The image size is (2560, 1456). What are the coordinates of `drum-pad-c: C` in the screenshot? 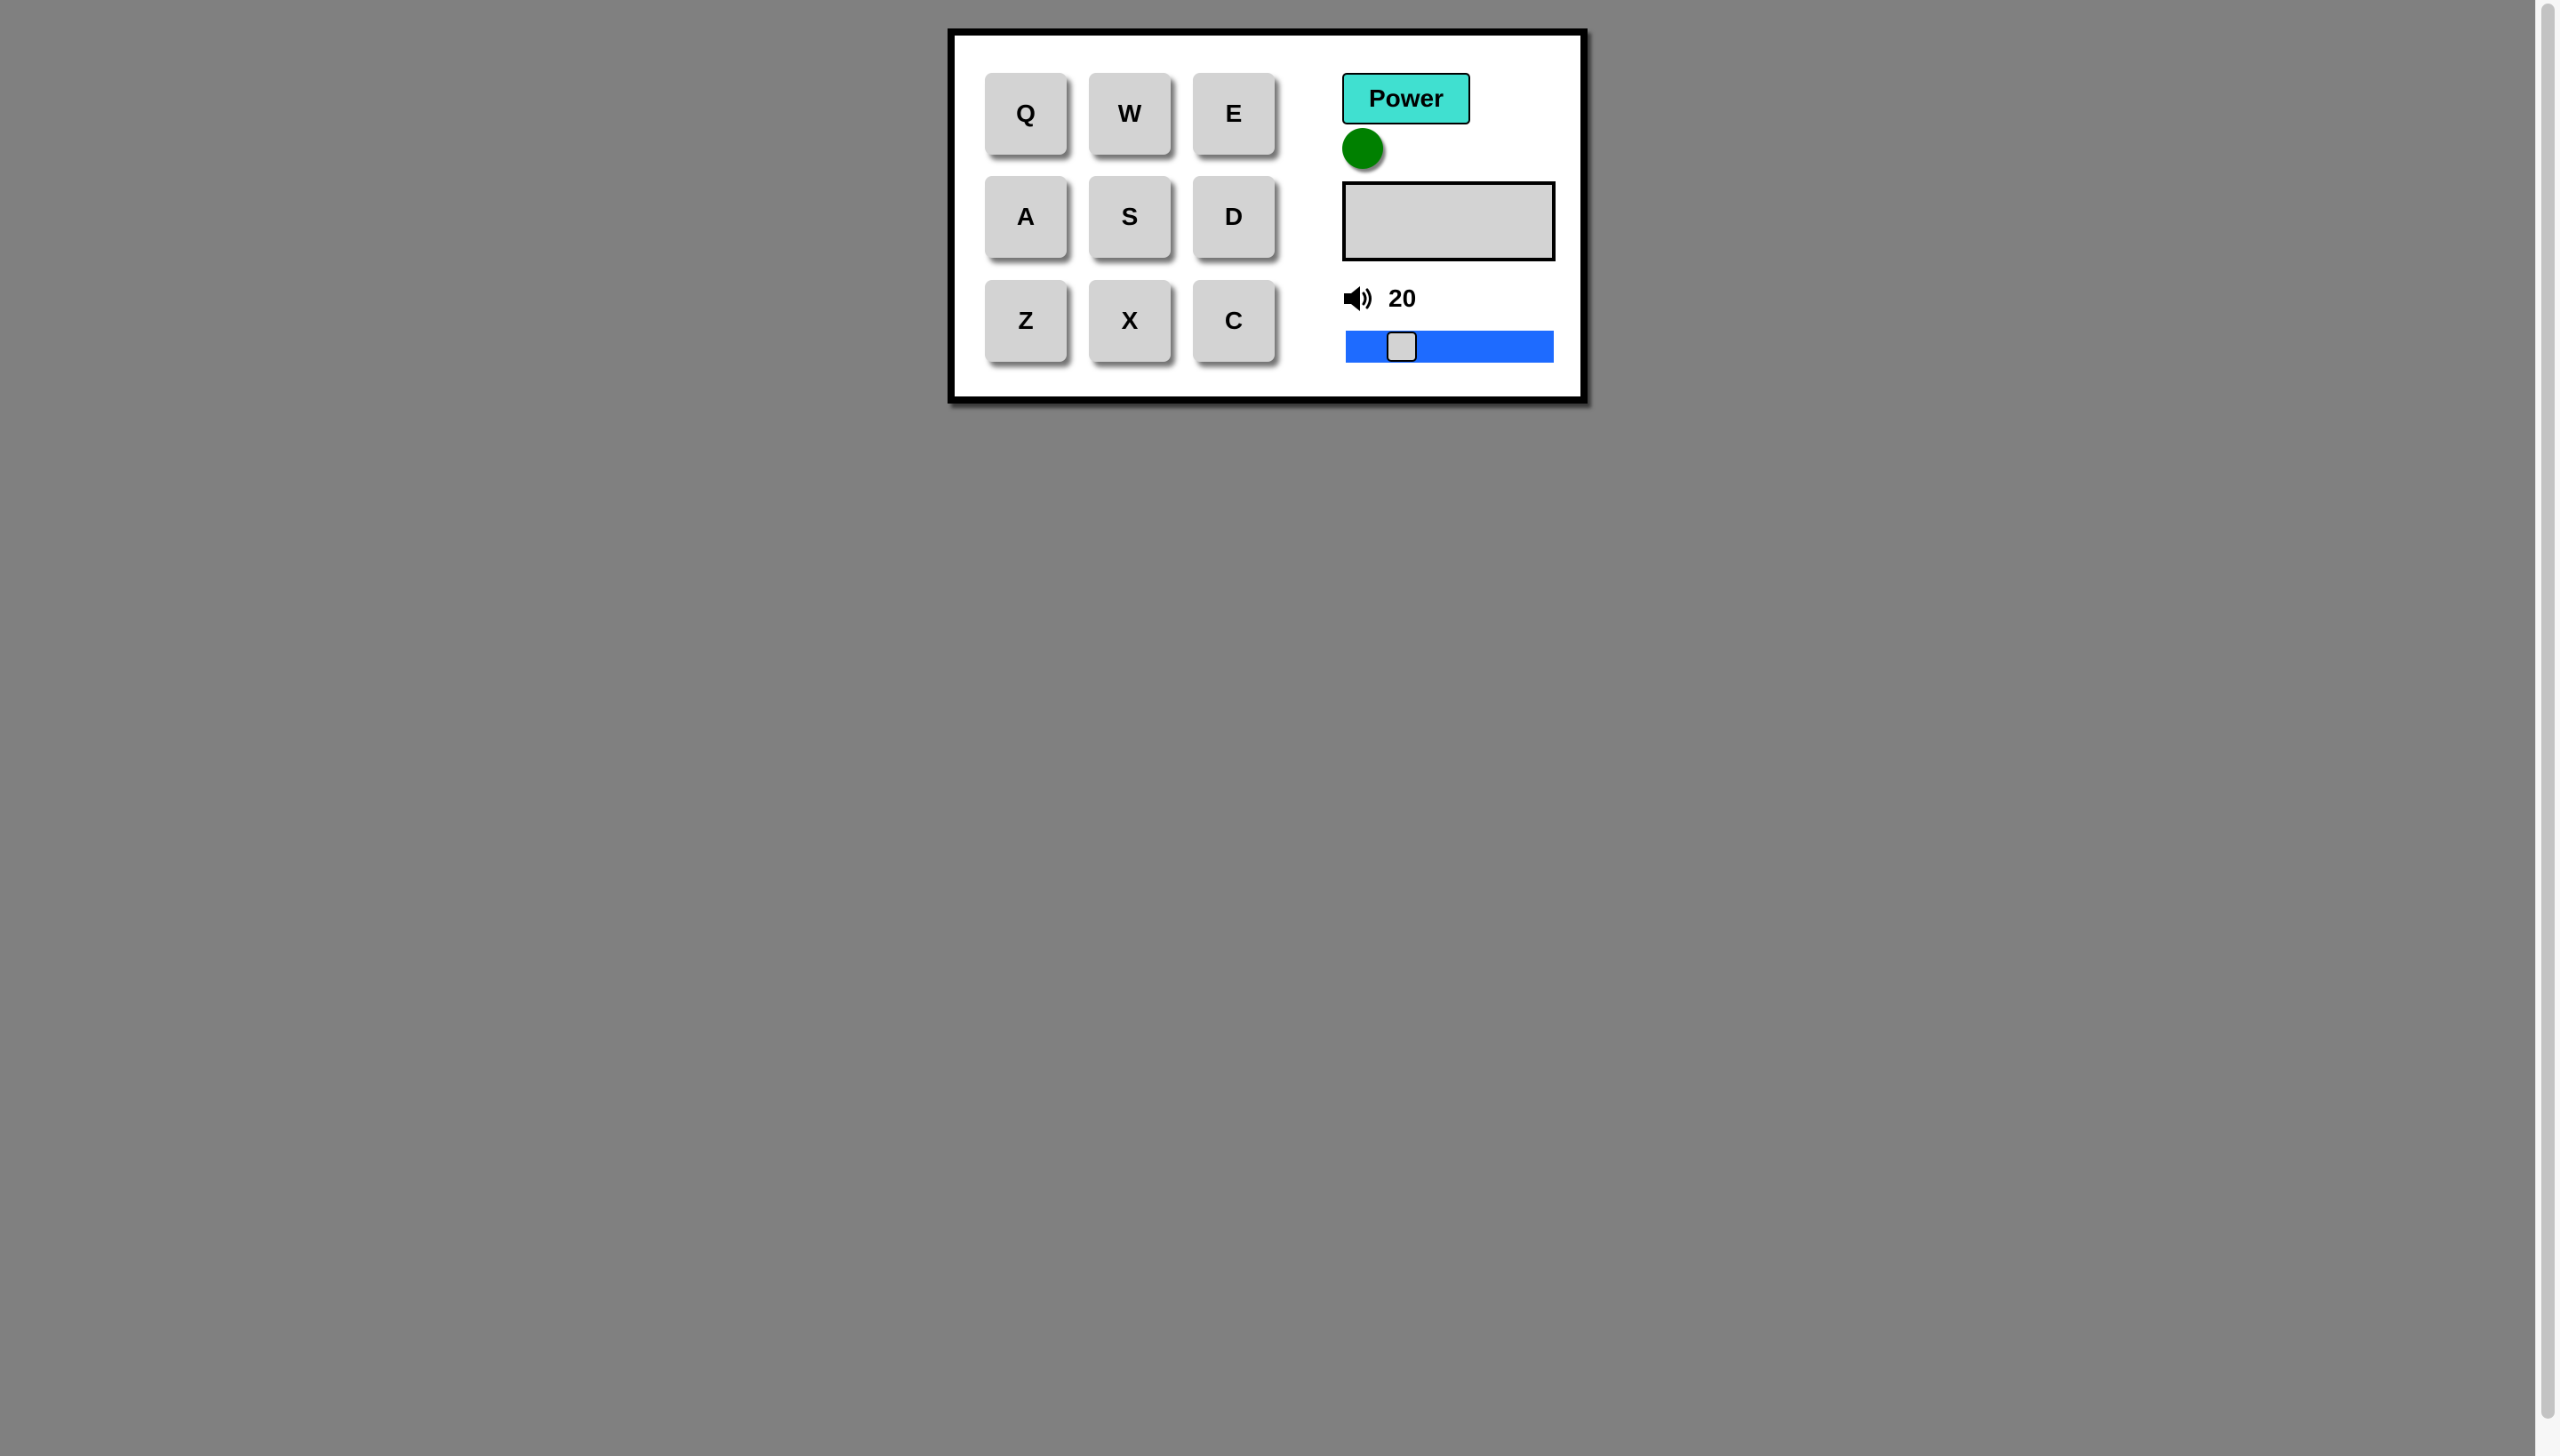 It's located at (1234, 321).